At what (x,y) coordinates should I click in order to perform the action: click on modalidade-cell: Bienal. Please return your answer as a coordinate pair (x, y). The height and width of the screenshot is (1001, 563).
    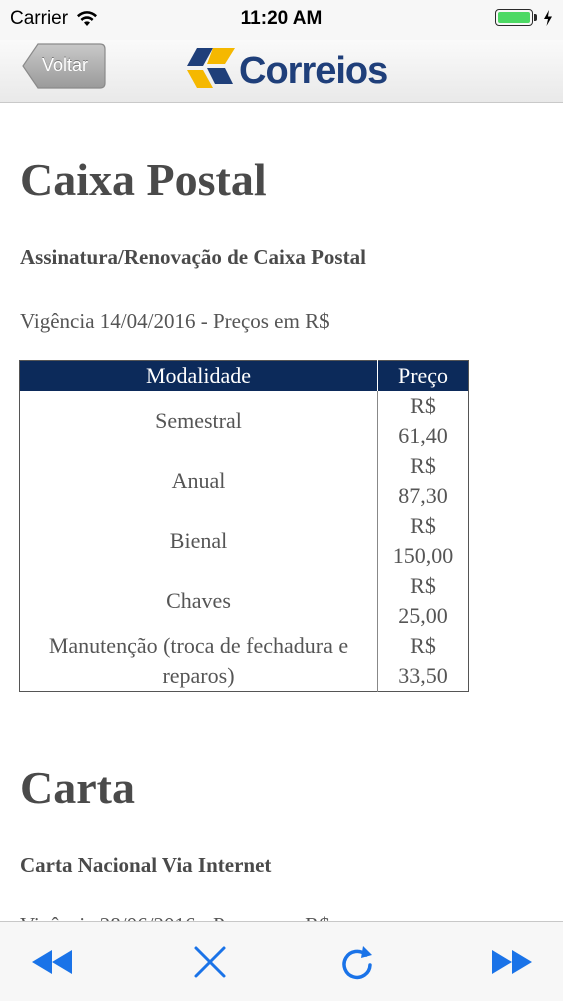
    Looking at the image, I should click on (198, 540).